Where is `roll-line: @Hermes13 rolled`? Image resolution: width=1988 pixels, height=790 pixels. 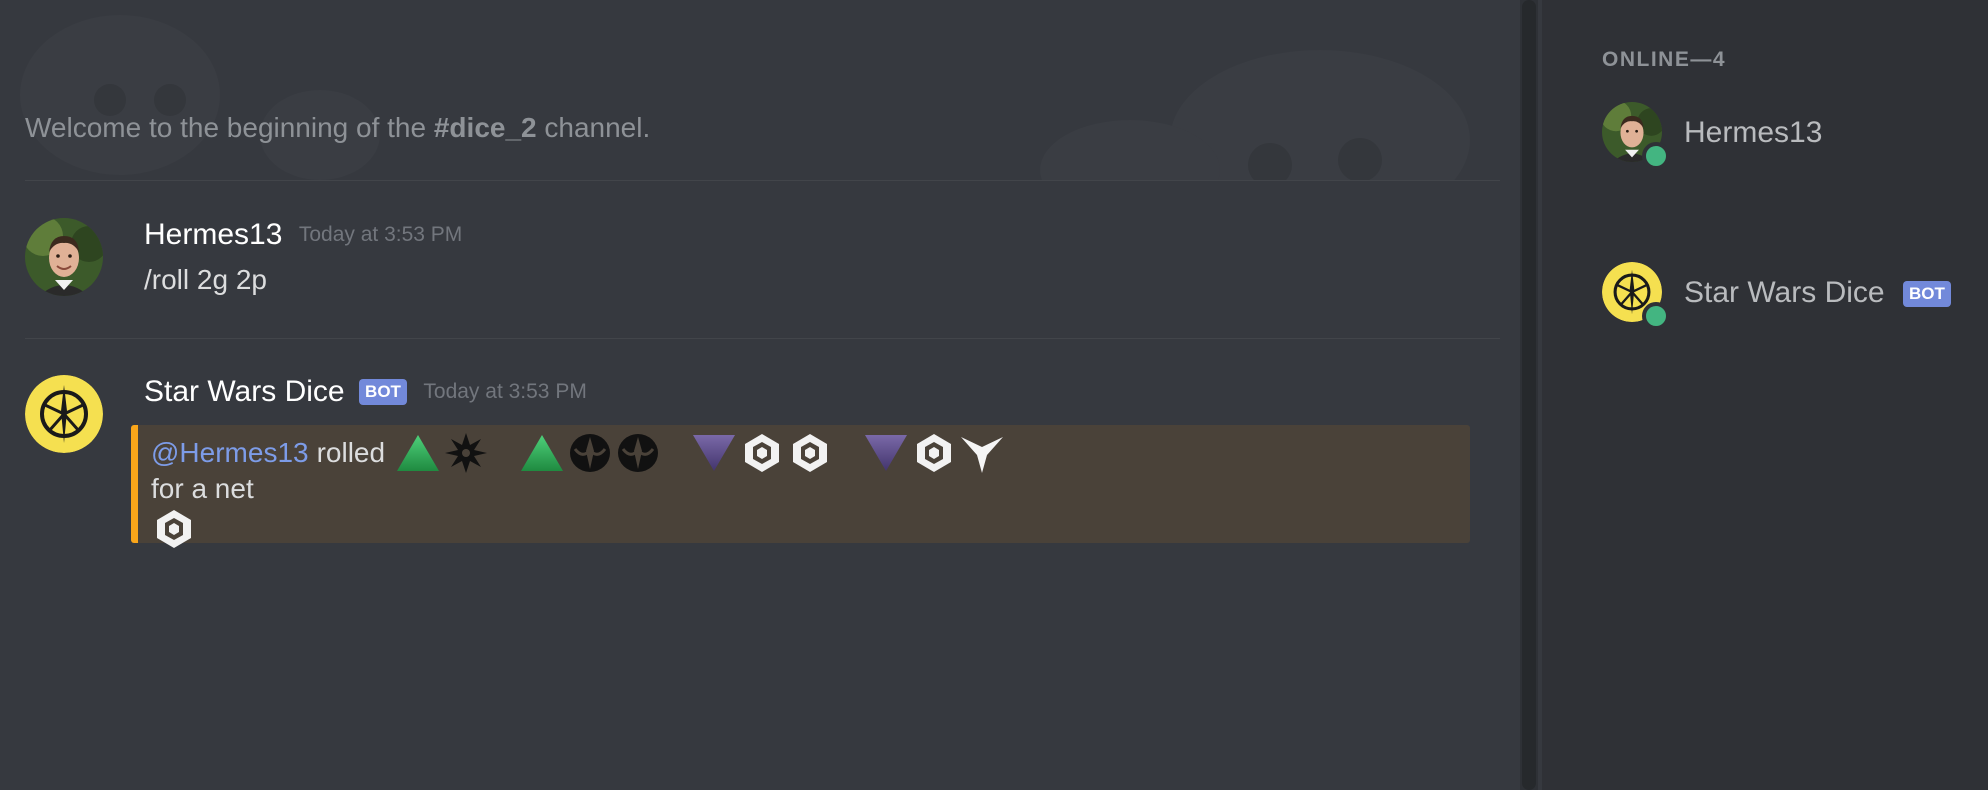
roll-line: @Hermes13 rolled is located at coordinates (579, 453).